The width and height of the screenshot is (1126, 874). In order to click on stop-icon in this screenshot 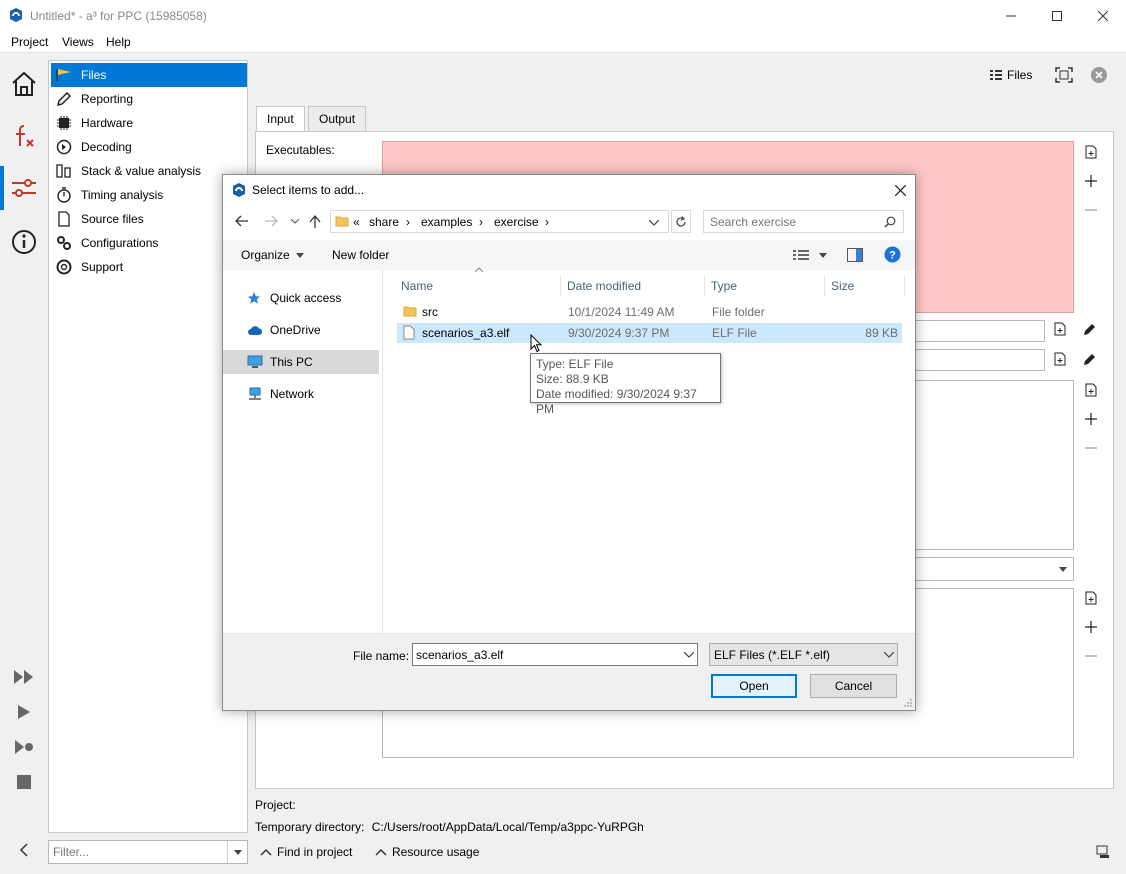, I will do `click(24, 782)`.